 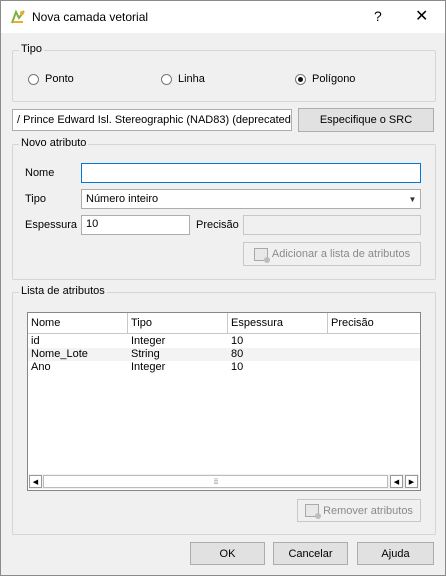 I want to click on add-attribute-icon, so click(x=261, y=255).